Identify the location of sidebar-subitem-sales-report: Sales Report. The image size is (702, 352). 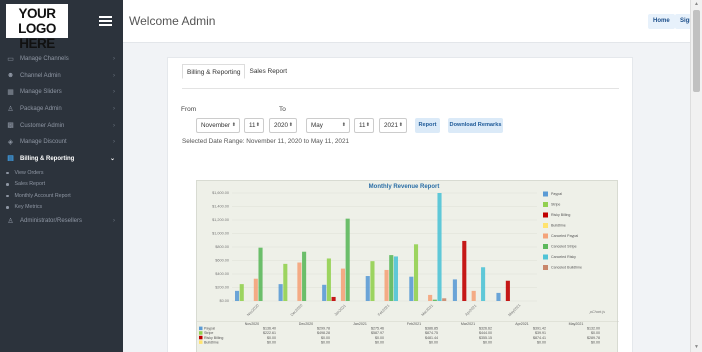
(61, 185).